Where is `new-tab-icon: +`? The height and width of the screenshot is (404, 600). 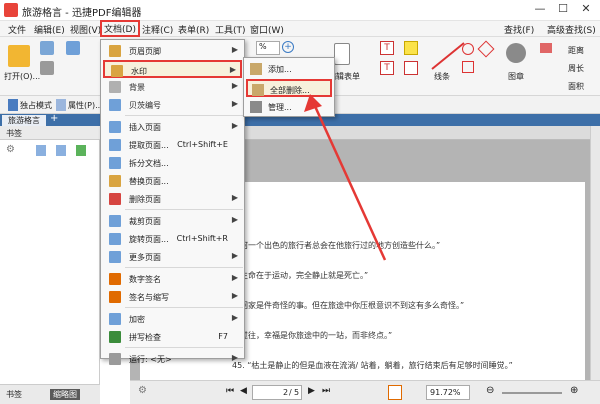 new-tab-icon: + is located at coordinates (54, 118).